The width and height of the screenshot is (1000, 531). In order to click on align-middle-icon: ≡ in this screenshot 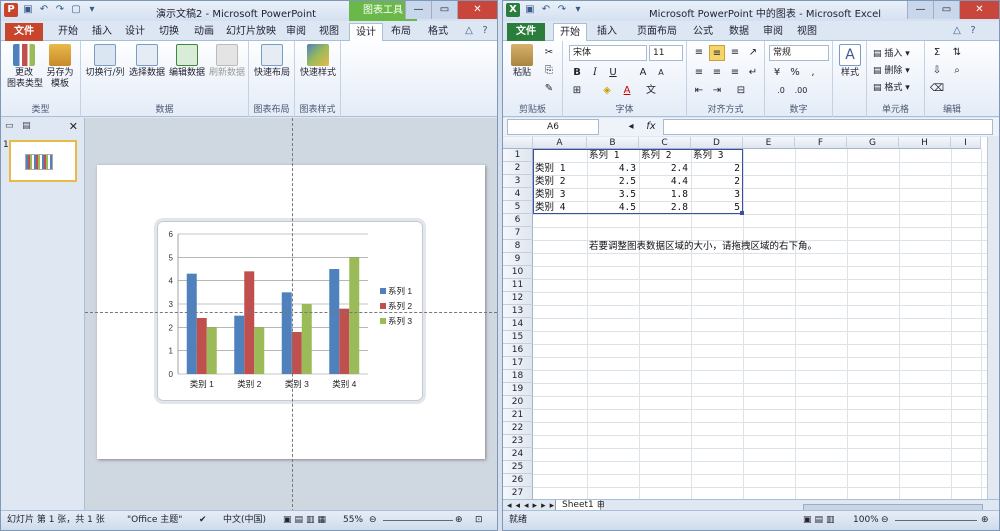, I will do `click(717, 53)`.